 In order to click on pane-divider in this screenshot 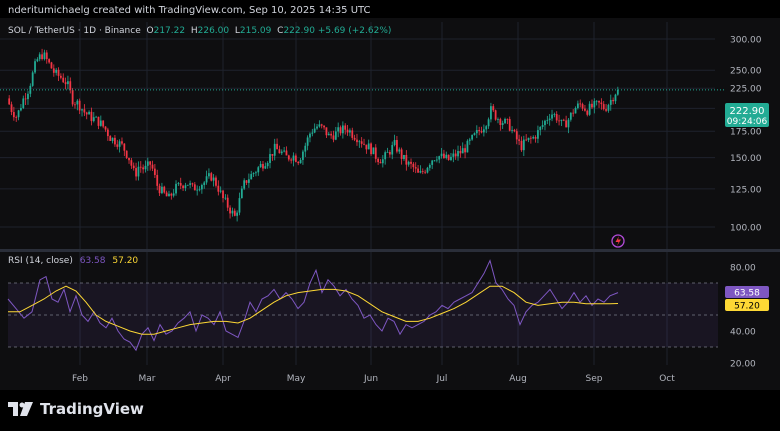, I will do `click(390, 250)`.